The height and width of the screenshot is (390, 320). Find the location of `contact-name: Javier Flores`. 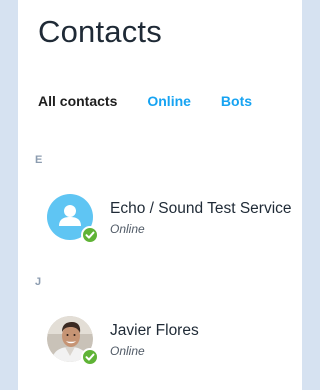

contact-name: Javier Flores is located at coordinates (154, 330).